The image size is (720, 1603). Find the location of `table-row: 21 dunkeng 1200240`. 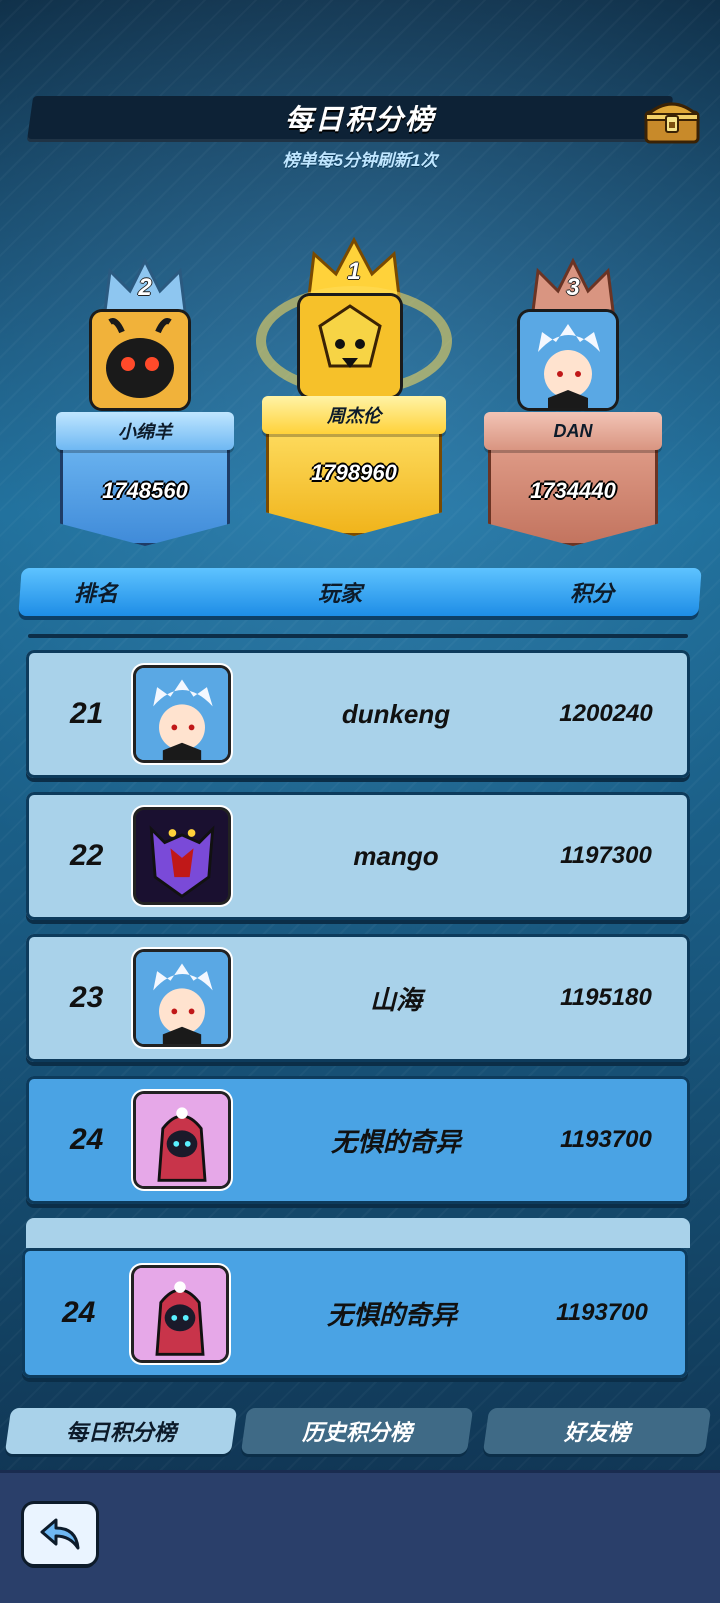

table-row: 21 dunkeng 1200240 is located at coordinates (358, 714).